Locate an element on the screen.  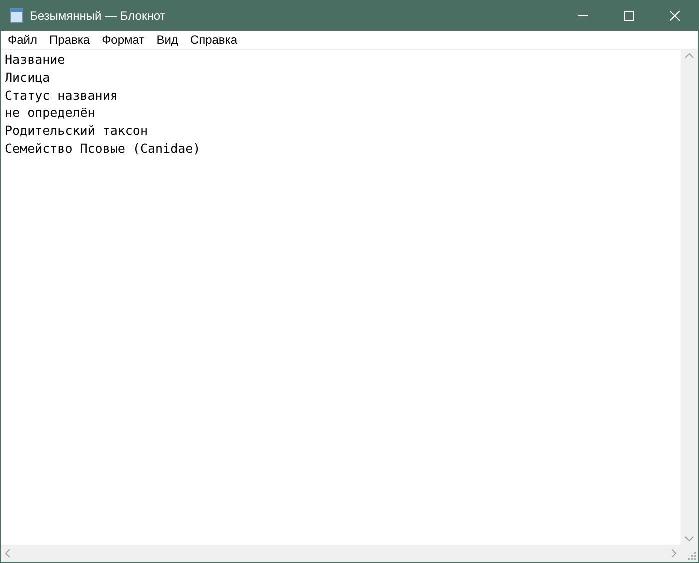
close-icon is located at coordinates (675, 16).